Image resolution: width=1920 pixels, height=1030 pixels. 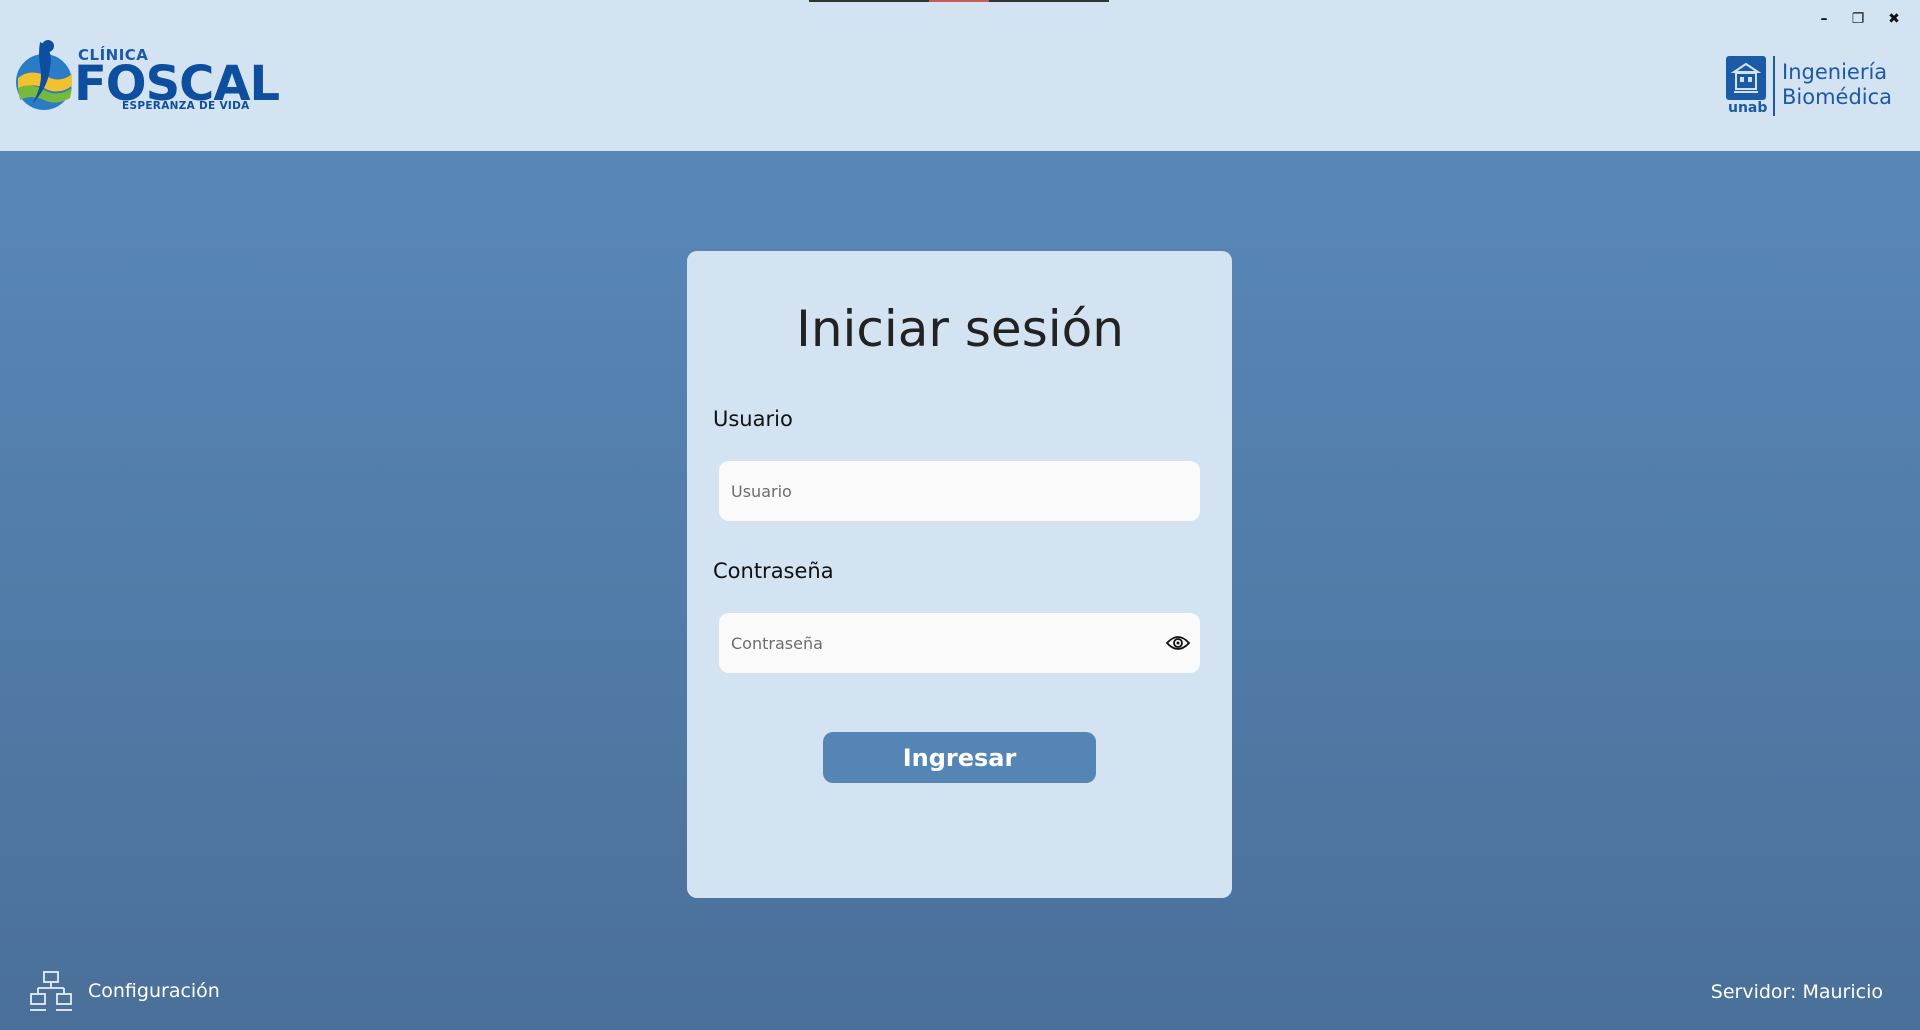 I want to click on foscal-figure-icon, so click(x=44, y=75).